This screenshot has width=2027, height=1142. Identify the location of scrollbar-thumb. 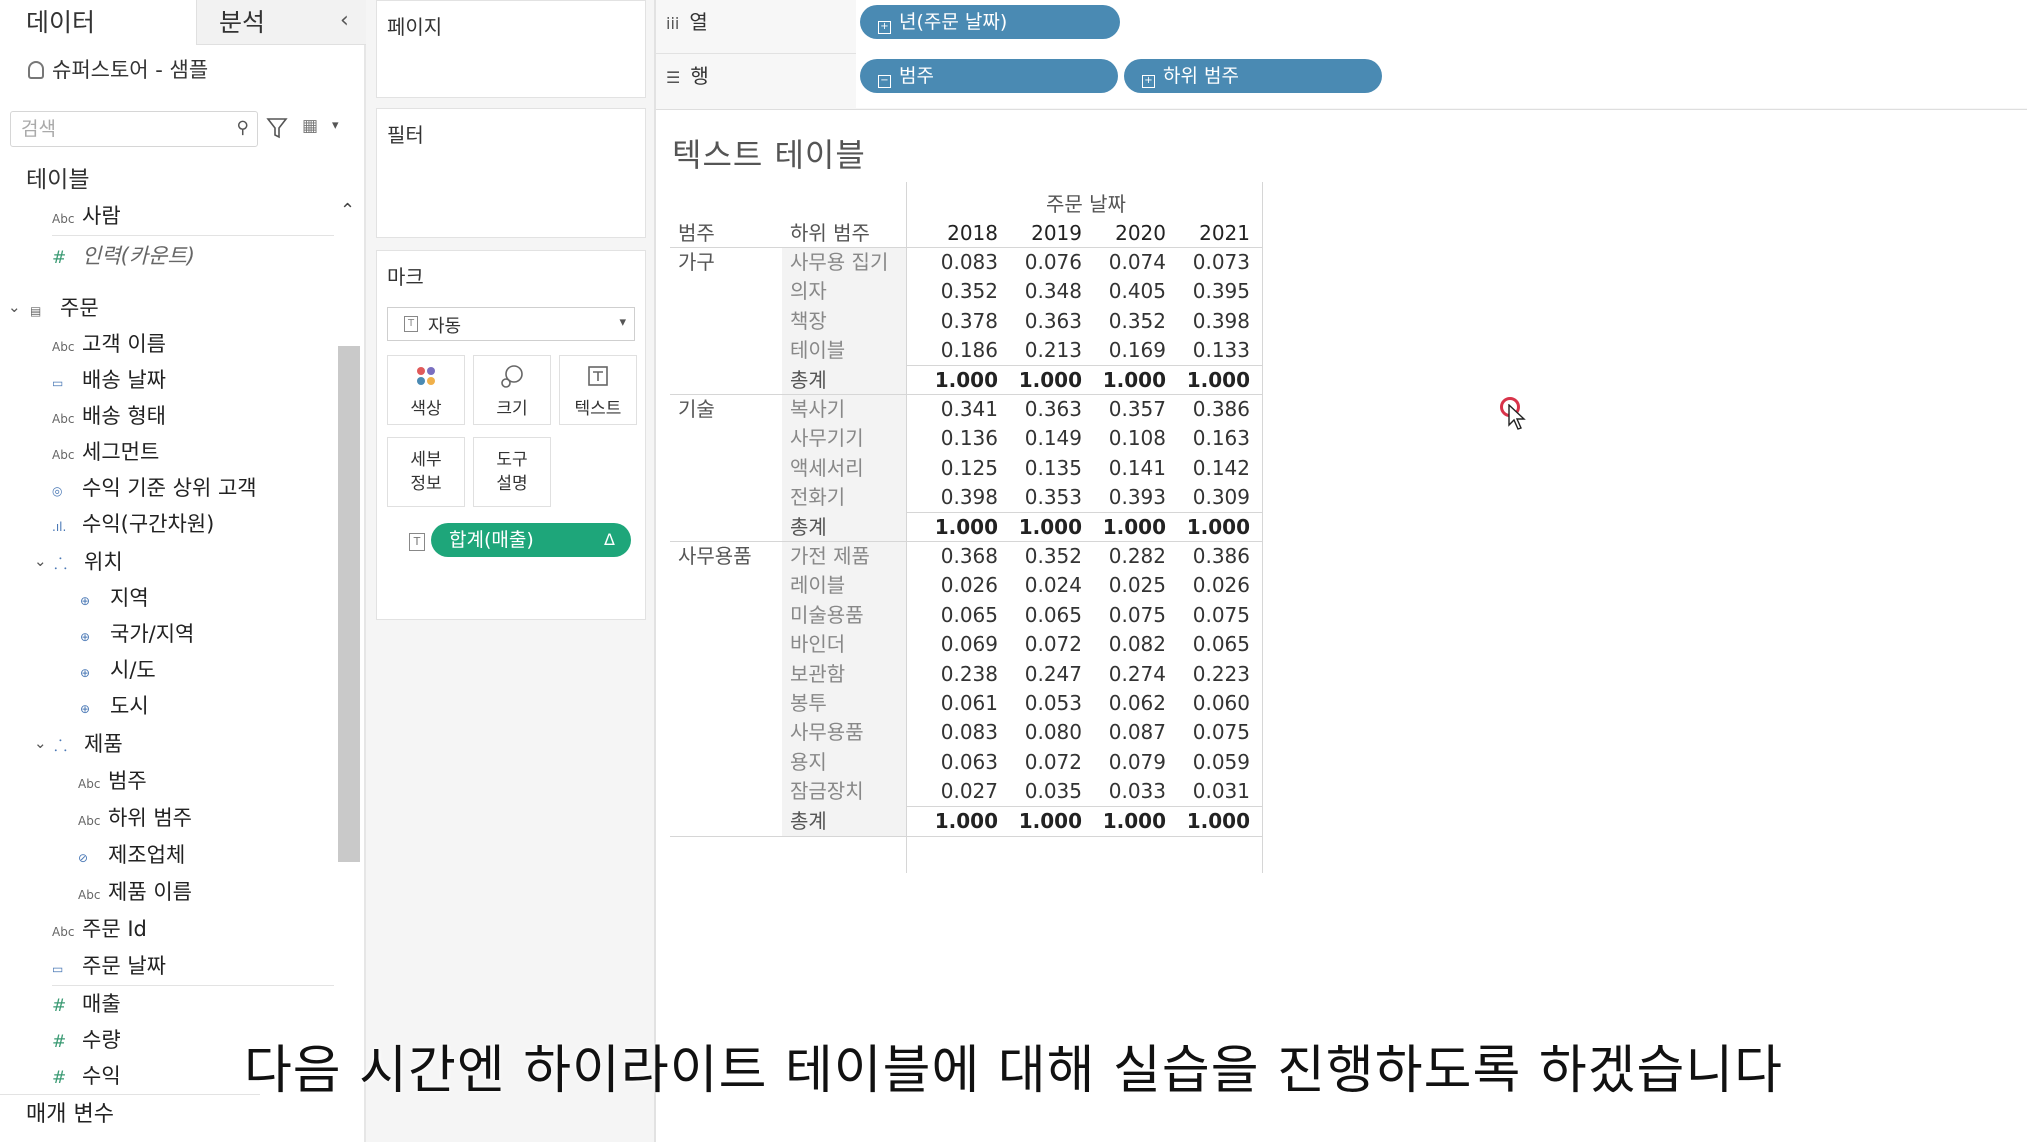
(349, 604).